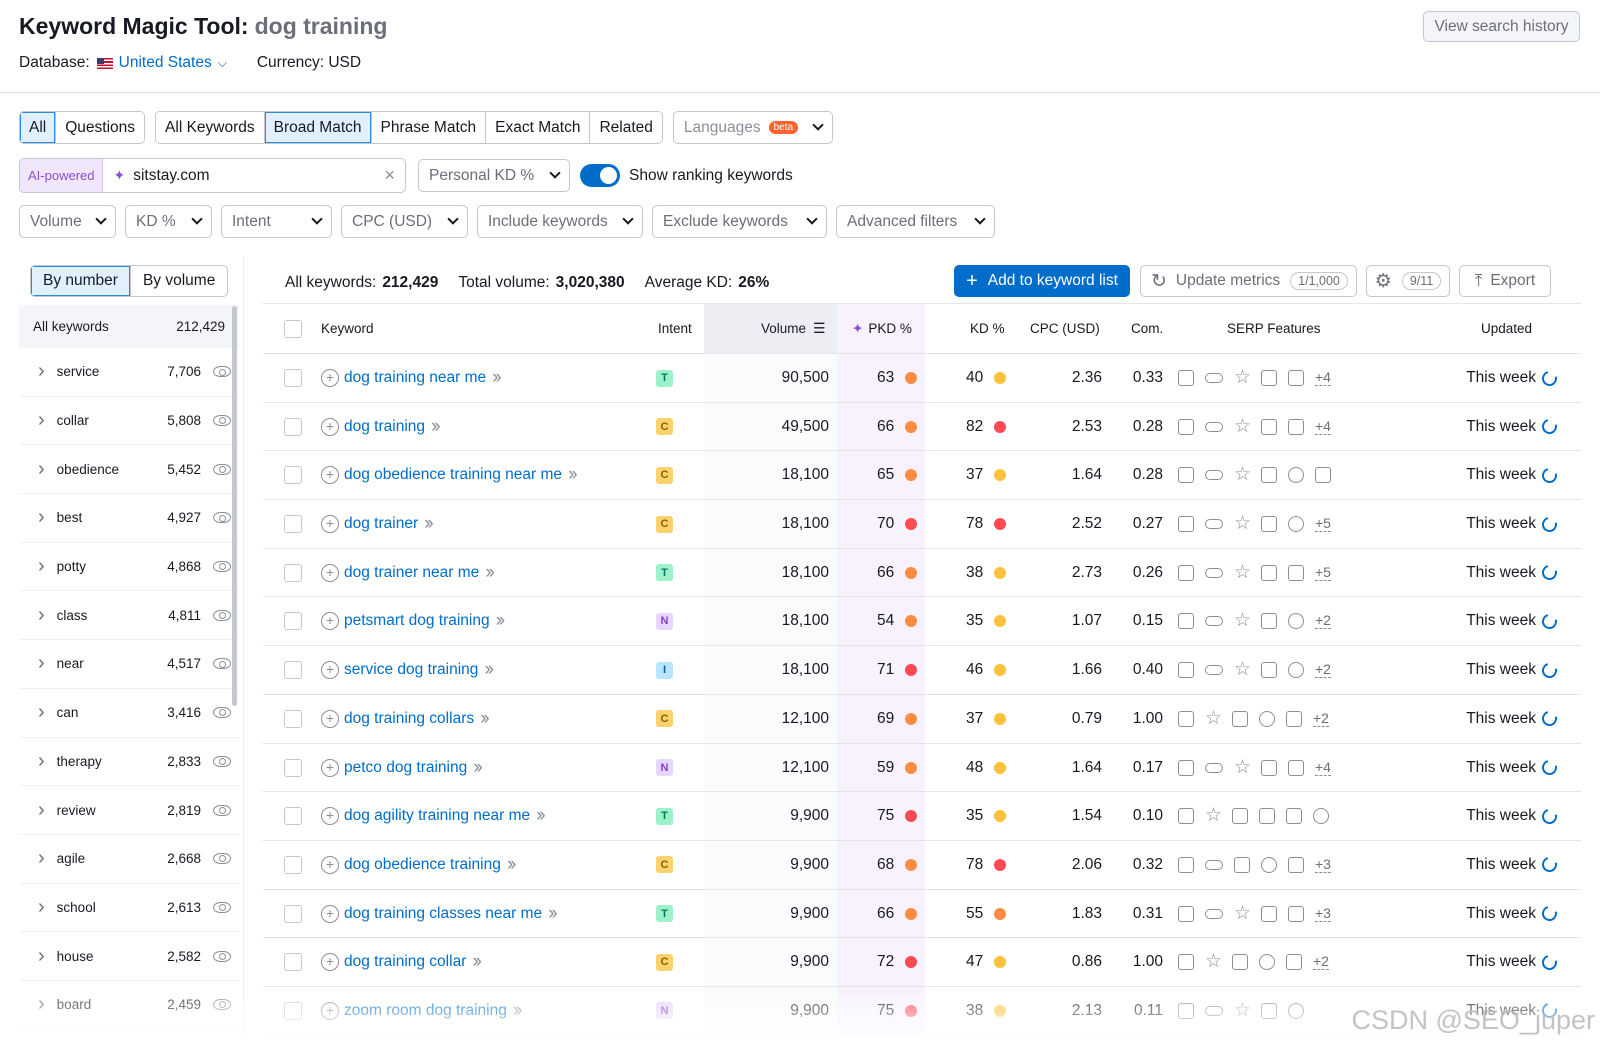  What do you see at coordinates (129, 326) in the screenshot?
I see `all-keywords-group: All keywords 212,429` at bounding box center [129, 326].